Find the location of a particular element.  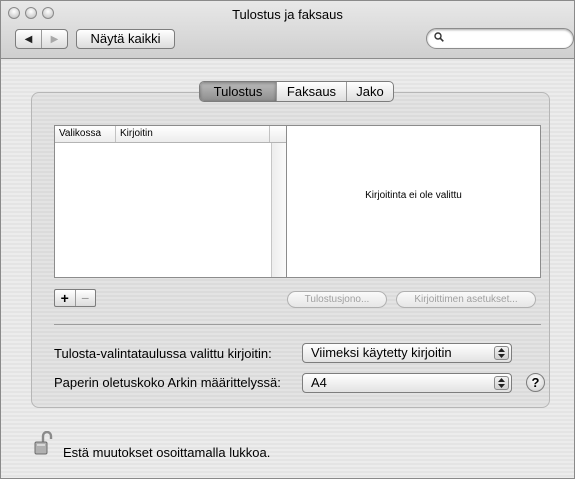

add-remove-group: + − is located at coordinates (75, 298).